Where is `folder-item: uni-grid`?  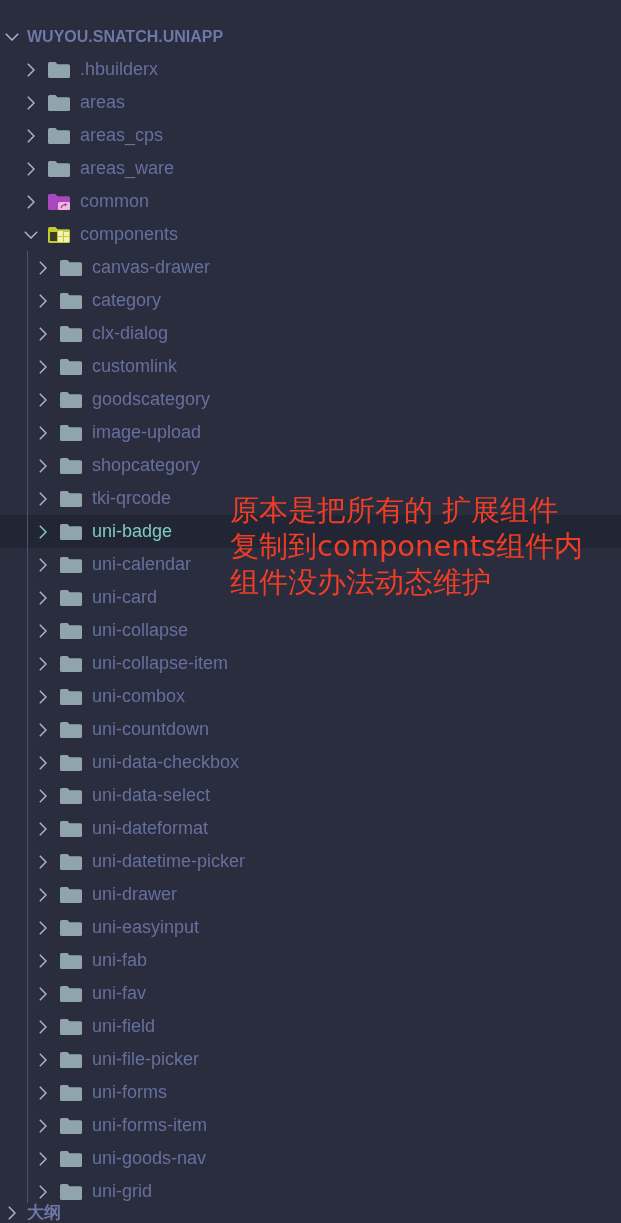 folder-item: uni-grid is located at coordinates (96, 1190).